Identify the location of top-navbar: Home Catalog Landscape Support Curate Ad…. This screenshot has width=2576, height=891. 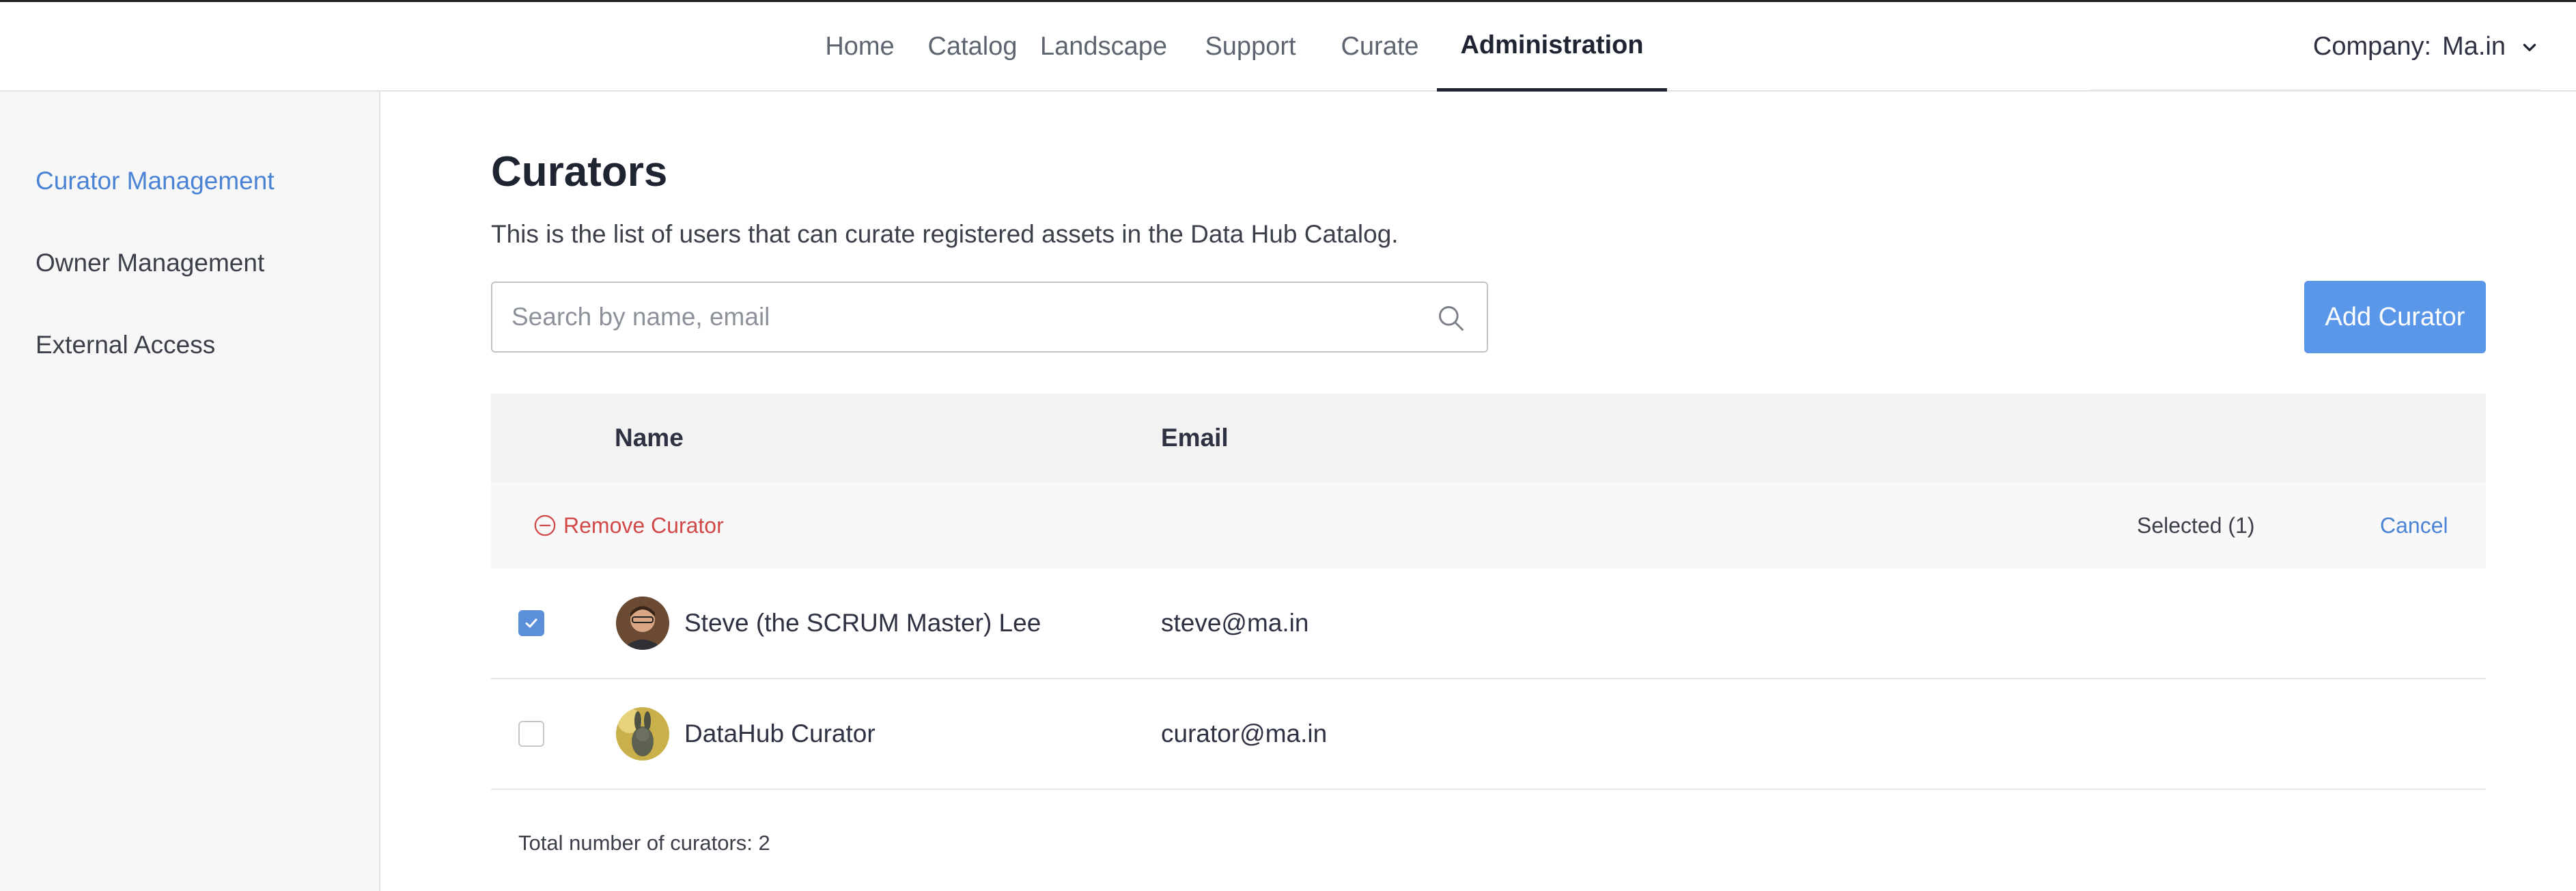
(1288, 46).